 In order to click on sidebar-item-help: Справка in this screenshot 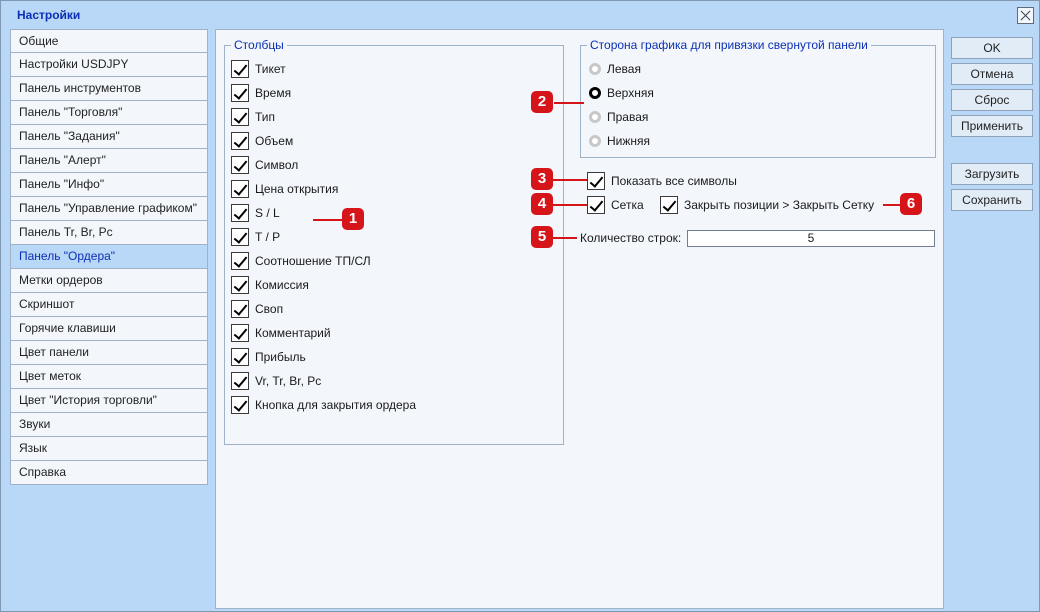, I will do `click(109, 473)`.